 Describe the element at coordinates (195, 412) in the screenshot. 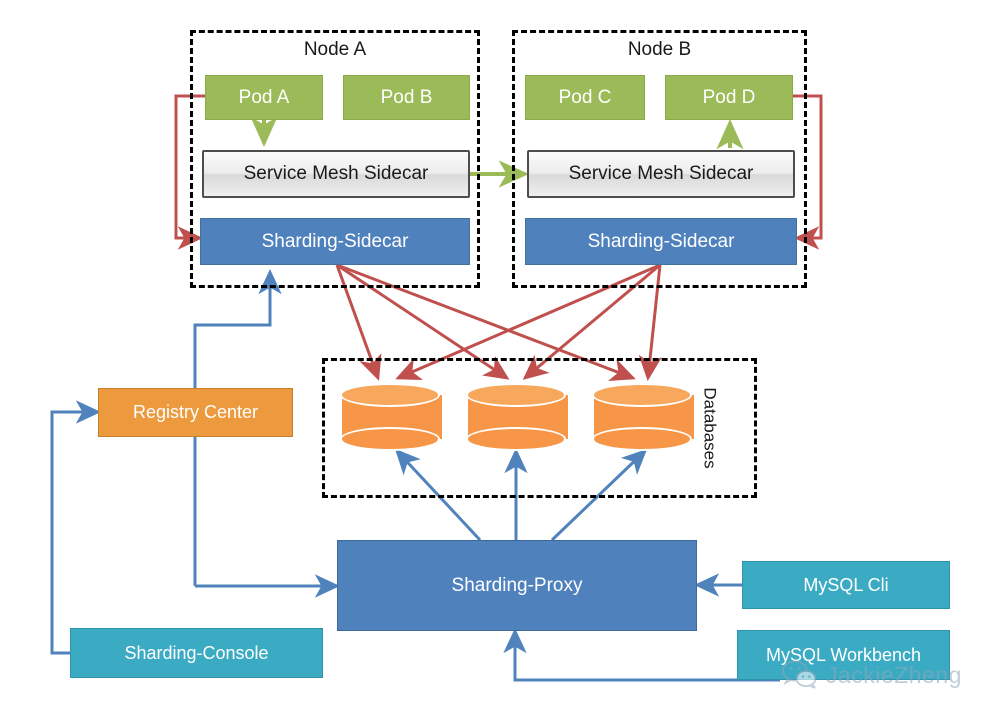

I see `registry-center: Registry Center` at that location.